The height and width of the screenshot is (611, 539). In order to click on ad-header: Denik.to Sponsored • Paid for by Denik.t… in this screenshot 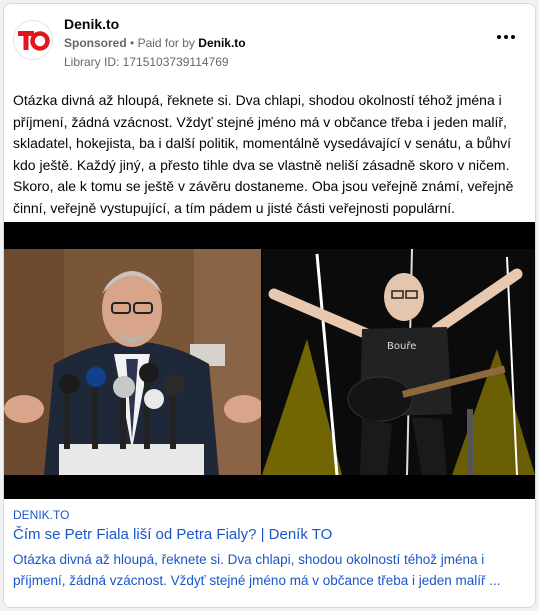, I will do `click(269, 40)`.